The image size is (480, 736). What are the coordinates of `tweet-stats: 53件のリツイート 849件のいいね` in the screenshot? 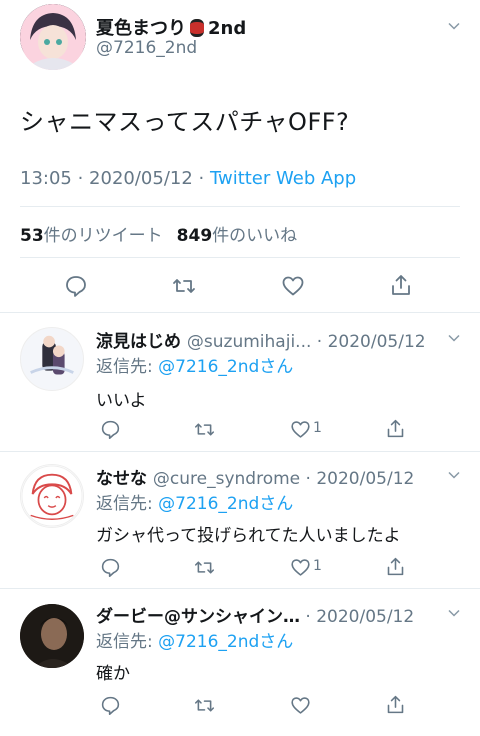 It's located at (159, 236).